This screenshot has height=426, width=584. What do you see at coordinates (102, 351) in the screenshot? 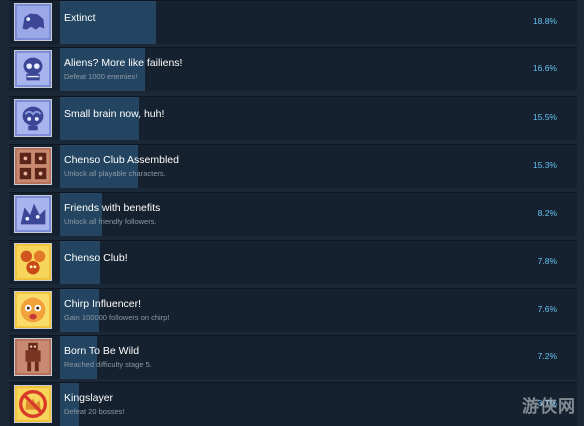
I see `achievement-name: Born To Be Wild` at bounding box center [102, 351].